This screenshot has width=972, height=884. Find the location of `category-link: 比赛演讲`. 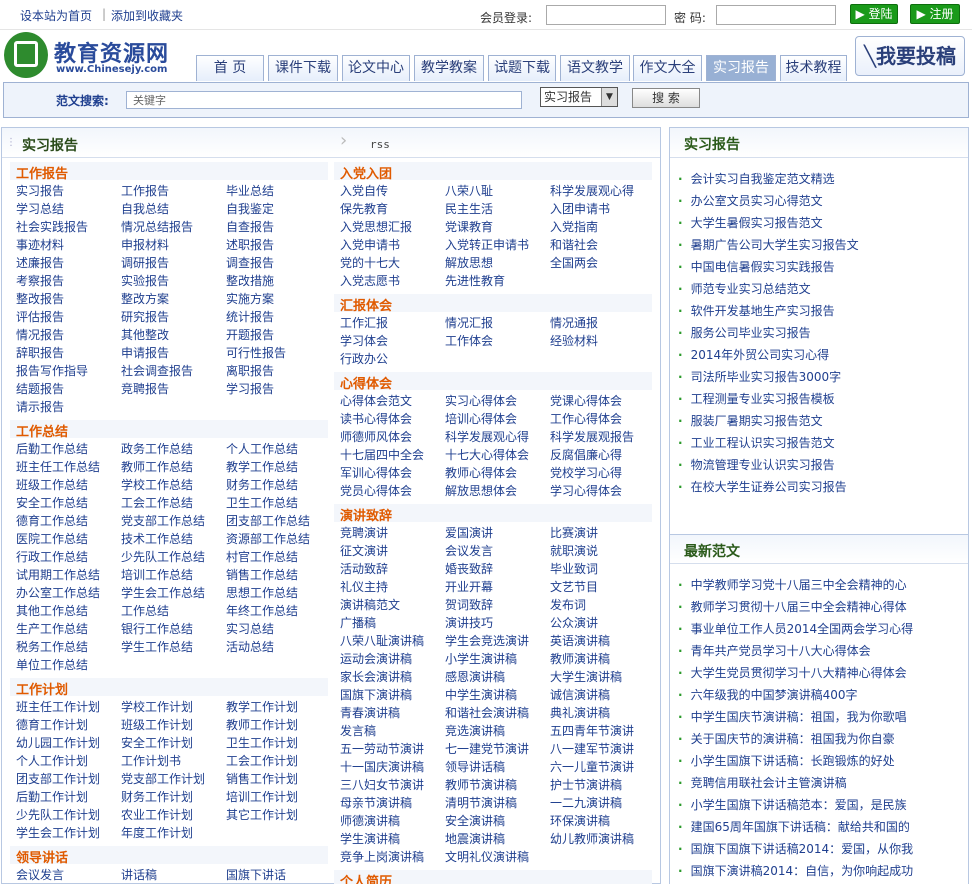

category-link: 比赛演讲 is located at coordinates (574, 532).